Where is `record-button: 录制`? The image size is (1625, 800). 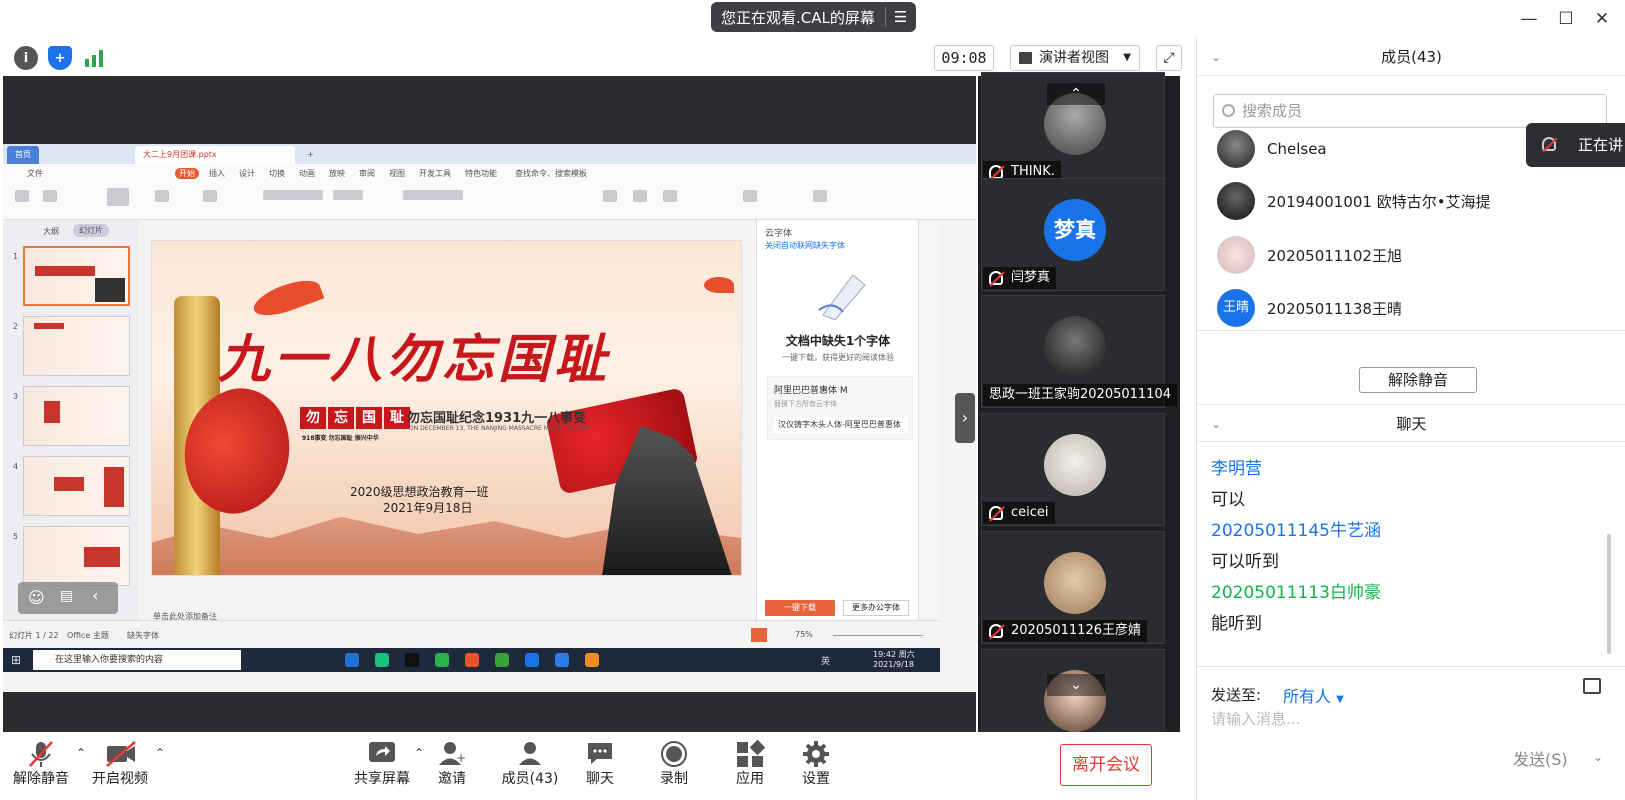
record-button: 录制 is located at coordinates (674, 764).